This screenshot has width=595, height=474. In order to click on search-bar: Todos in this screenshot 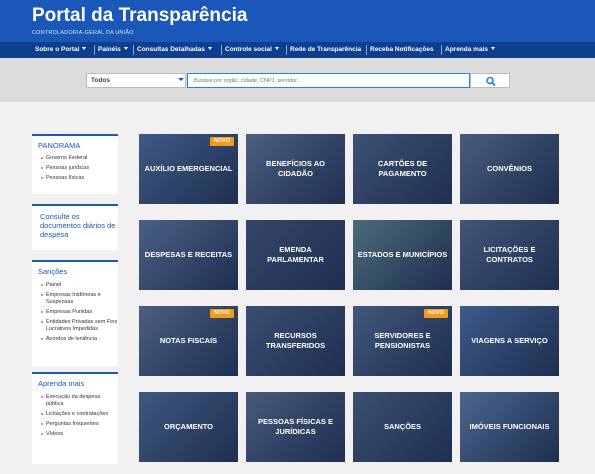, I will do `click(297, 80)`.